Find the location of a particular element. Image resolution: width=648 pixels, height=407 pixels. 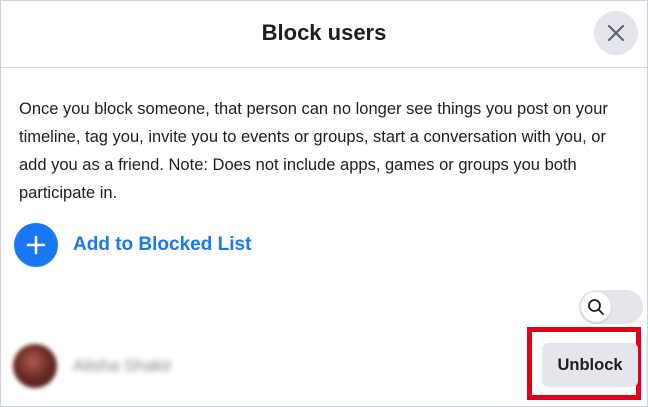

close-button is located at coordinates (616, 33).